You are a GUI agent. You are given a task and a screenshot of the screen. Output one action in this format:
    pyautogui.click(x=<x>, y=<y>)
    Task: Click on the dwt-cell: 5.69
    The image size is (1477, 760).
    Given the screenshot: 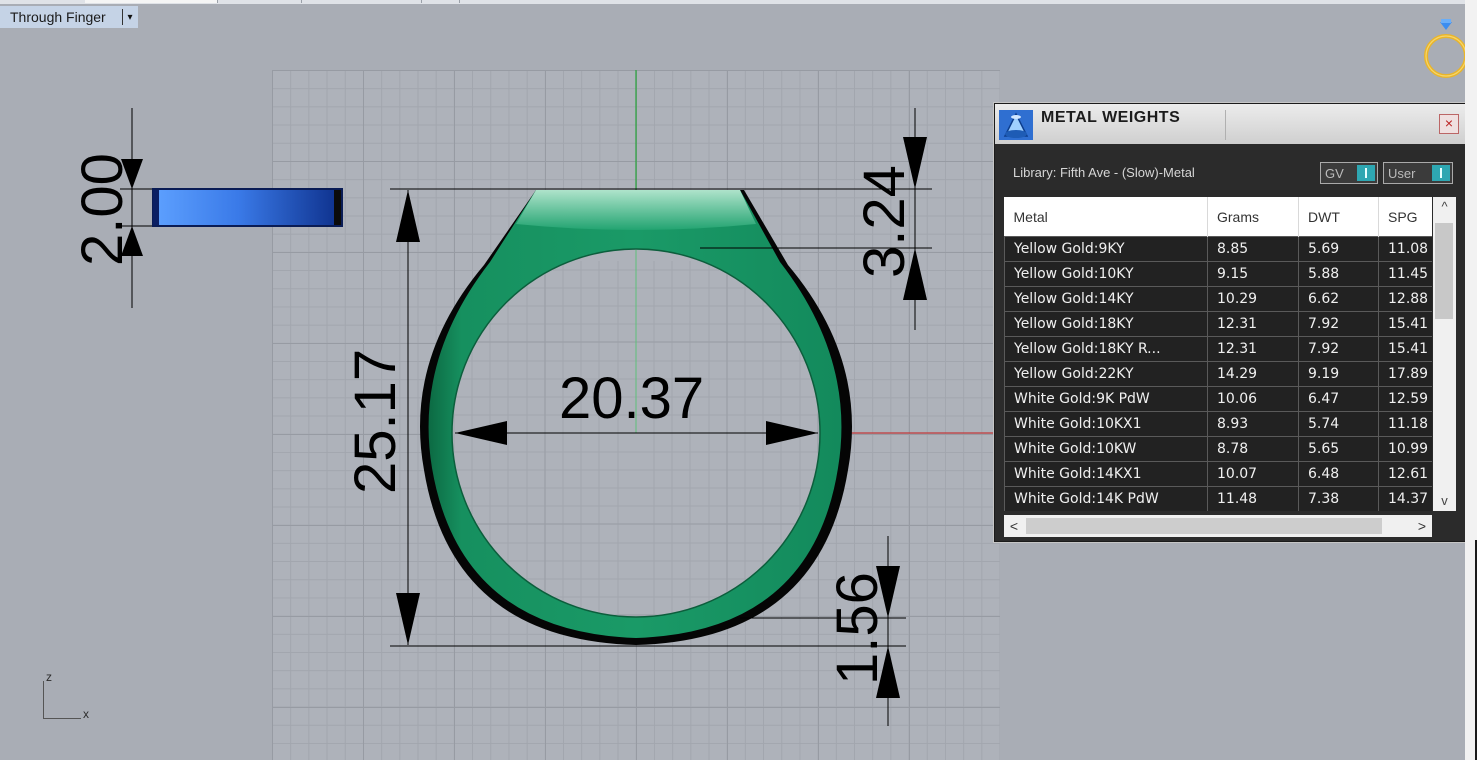 What is the action you would take?
    pyautogui.click(x=1338, y=249)
    